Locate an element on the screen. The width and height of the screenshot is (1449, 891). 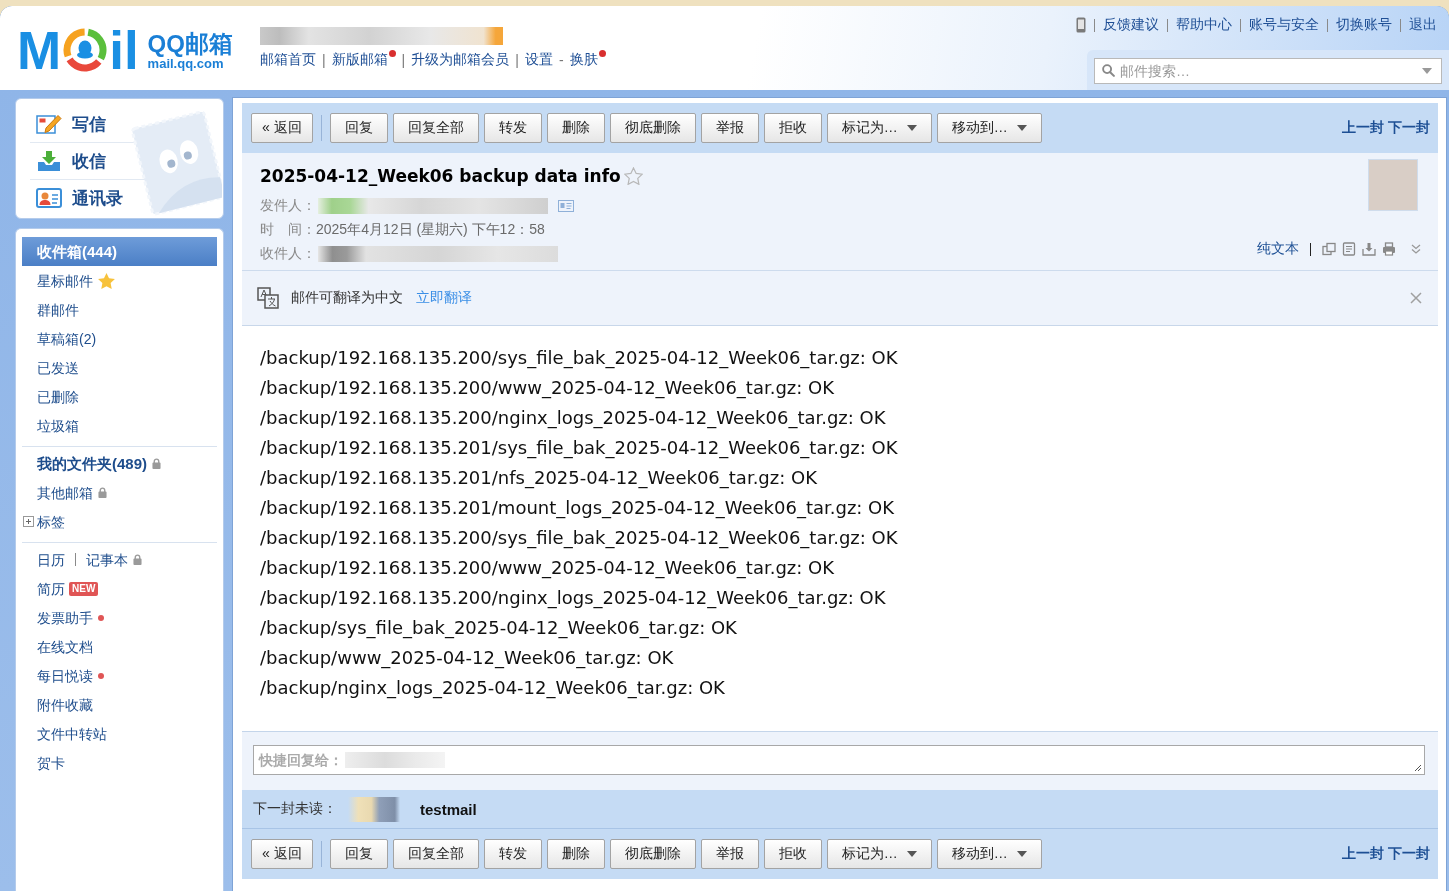
plain-text-link: 纯文本 is located at coordinates (1278, 249).